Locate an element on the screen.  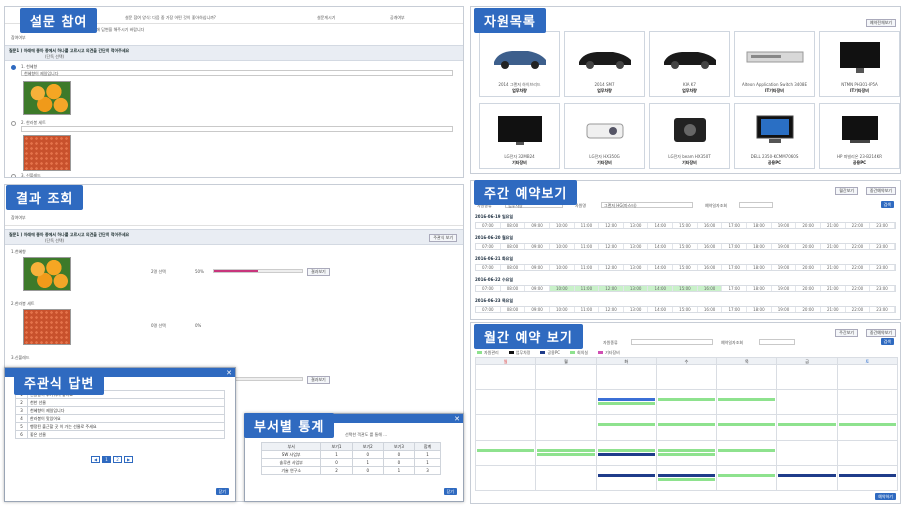
subjective-view-button: 주관식 보기 is located at coordinates (443, 238).